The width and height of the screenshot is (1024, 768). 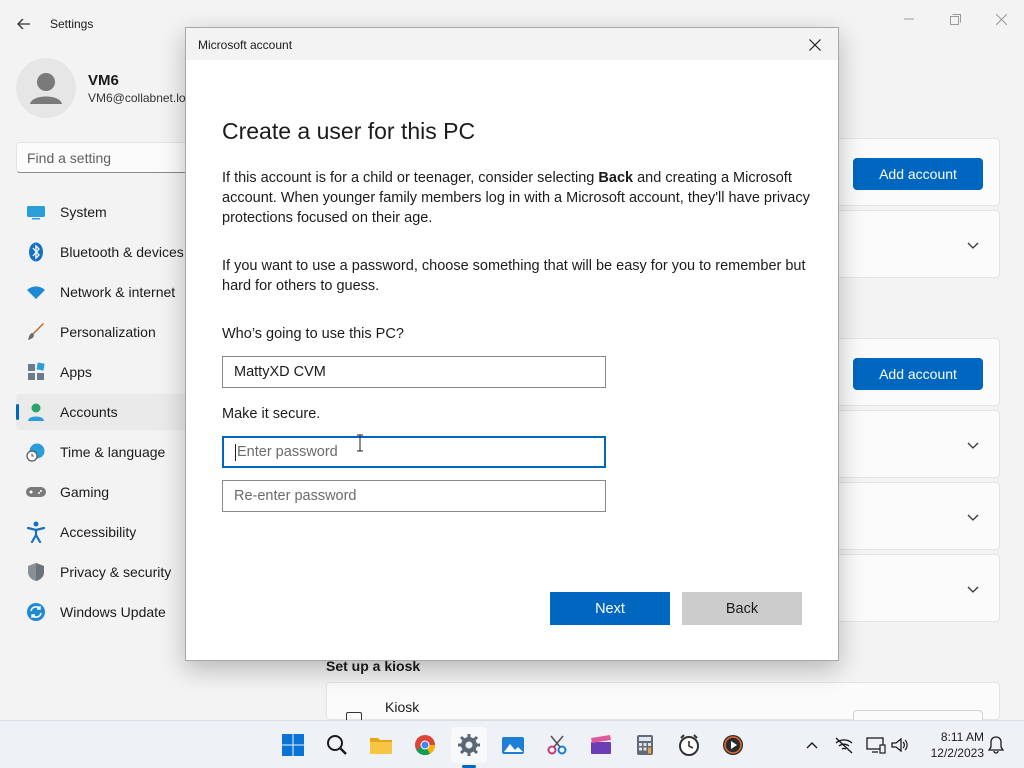 I want to click on text-caret, so click(x=235, y=452).